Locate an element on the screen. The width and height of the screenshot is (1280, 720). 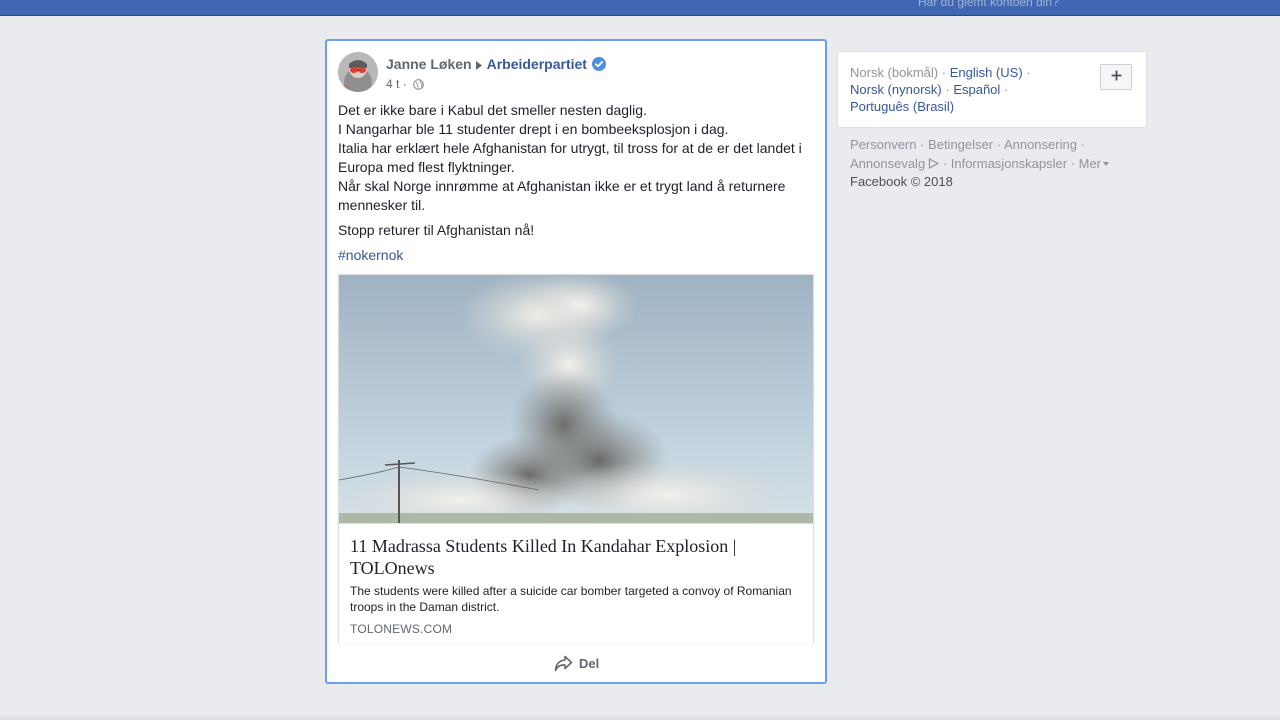
top-navigation-bar: Har du glemt kontoen din? is located at coordinates (640, 8).